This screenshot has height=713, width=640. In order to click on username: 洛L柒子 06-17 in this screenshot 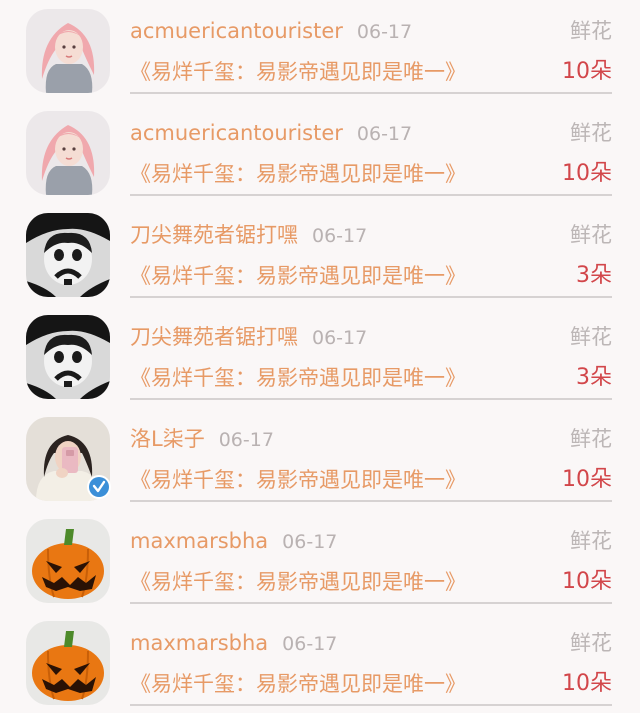, I will do `click(202, 439)`.